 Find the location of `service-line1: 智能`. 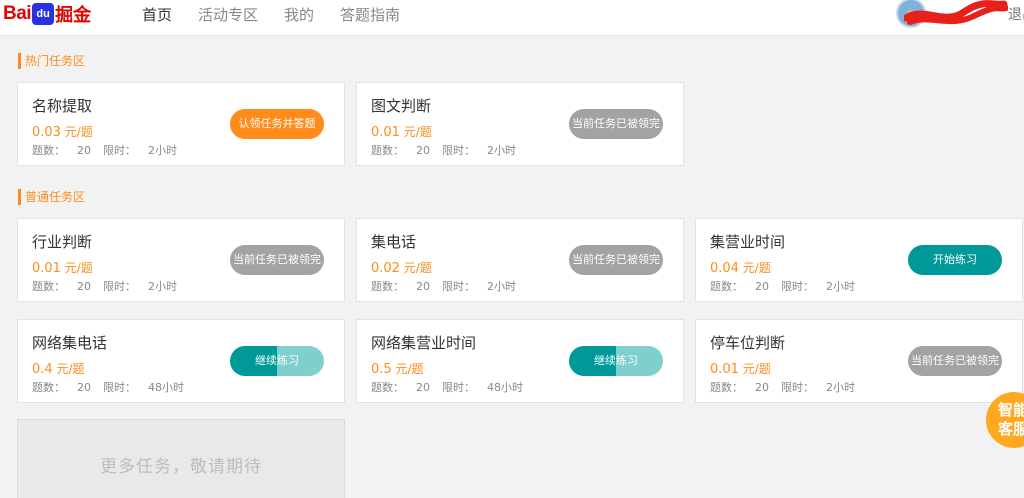

service-line1: 智能 is located at coordinates (1011, 410).